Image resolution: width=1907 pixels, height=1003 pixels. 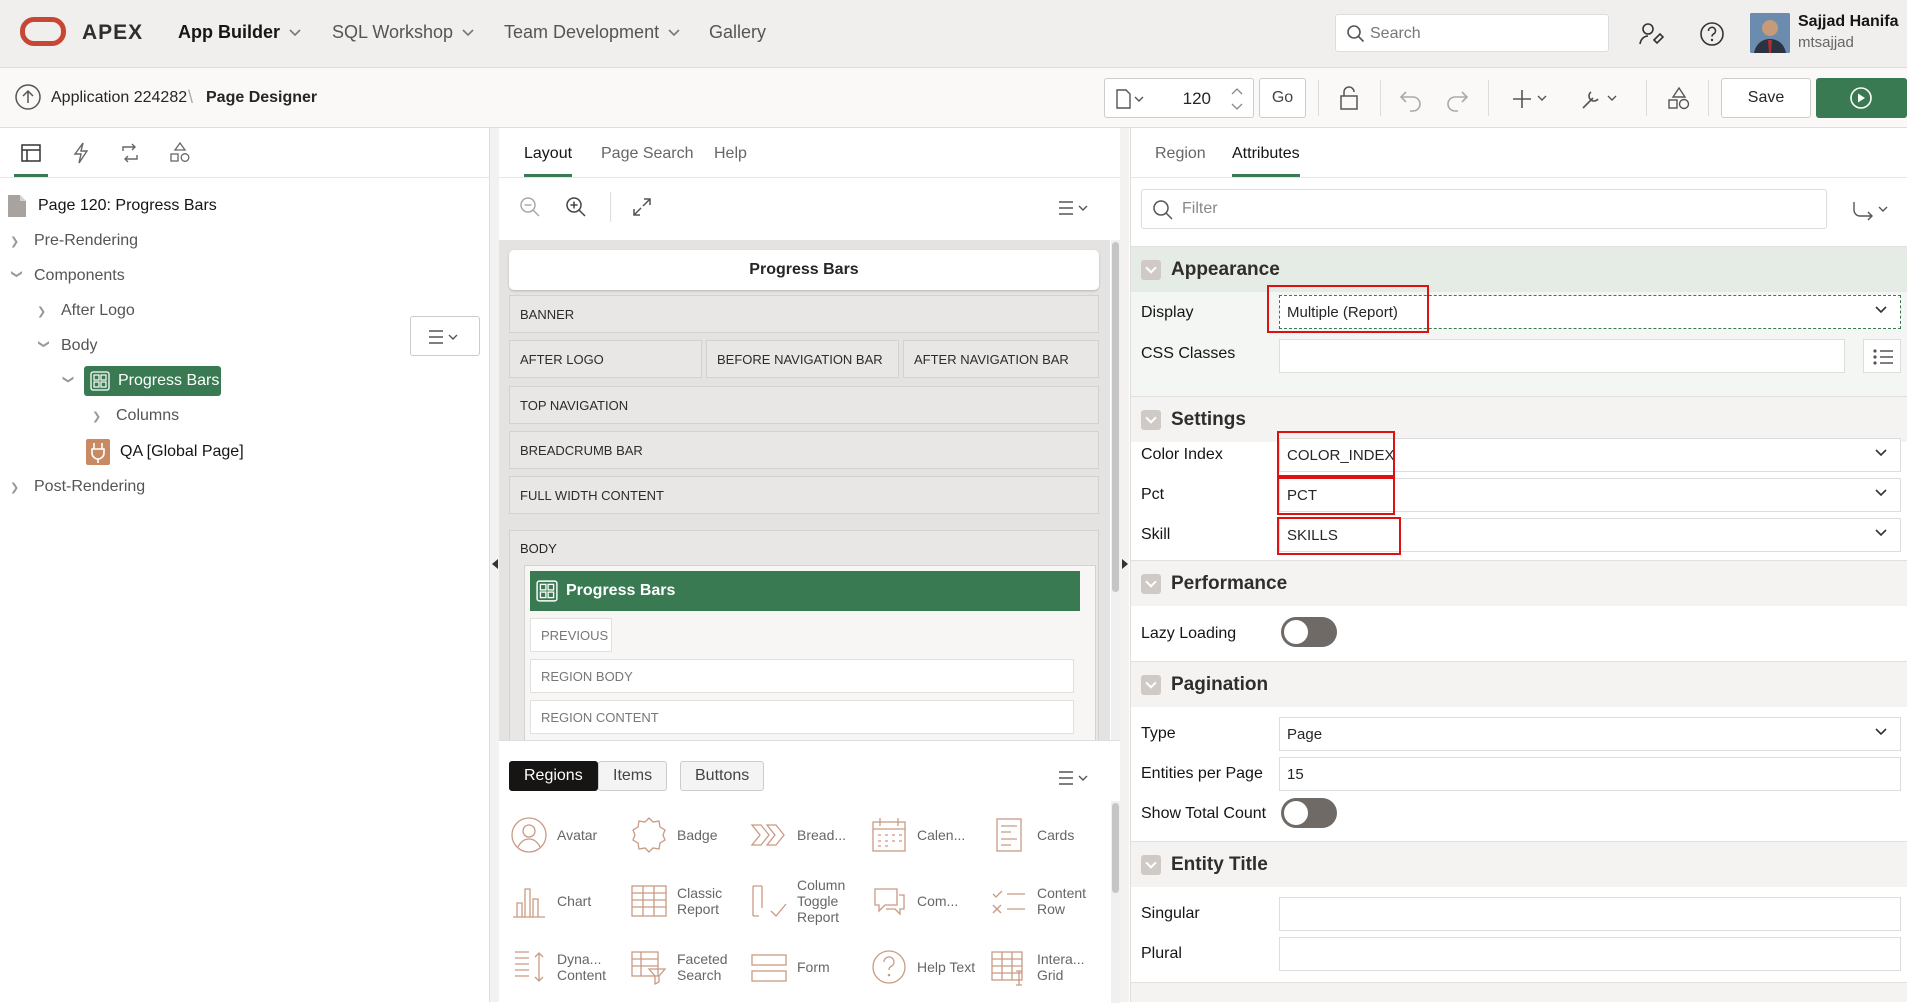 What do you see at coordinates (1076, 778) in the screenshot?
I see `gallery-menu-icon` at bounding box center [1076, 778].